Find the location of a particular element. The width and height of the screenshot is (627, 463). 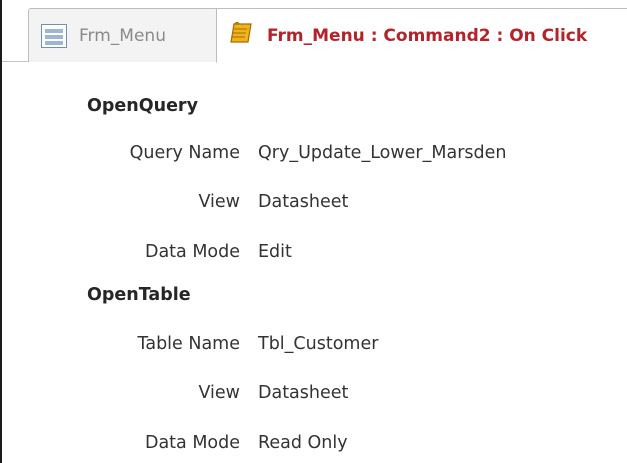

arg-label-query-name: Query Name is located at coordinates (184, 153).